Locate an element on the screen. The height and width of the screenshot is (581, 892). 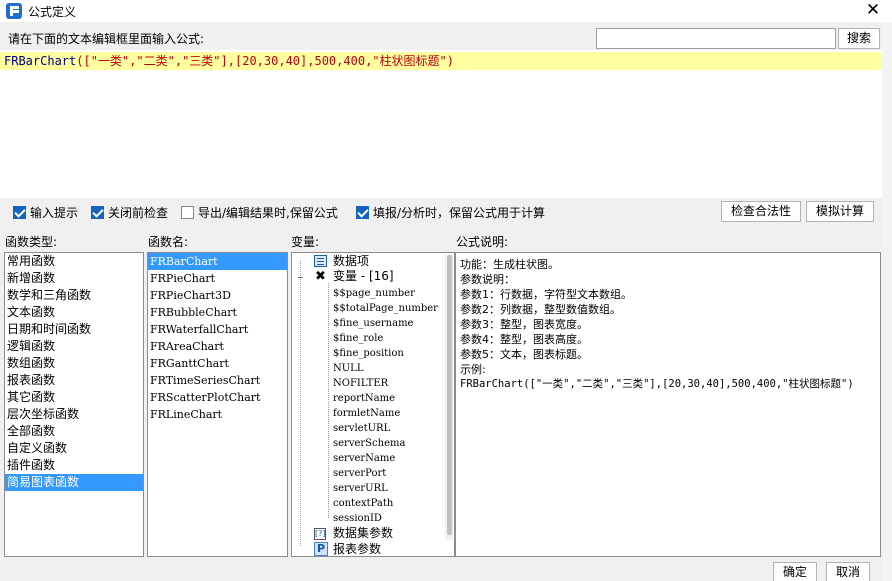
editor-prompt-label: 请在下面的文本编辑框里面输入公式: is located at coordinates (106, 39).